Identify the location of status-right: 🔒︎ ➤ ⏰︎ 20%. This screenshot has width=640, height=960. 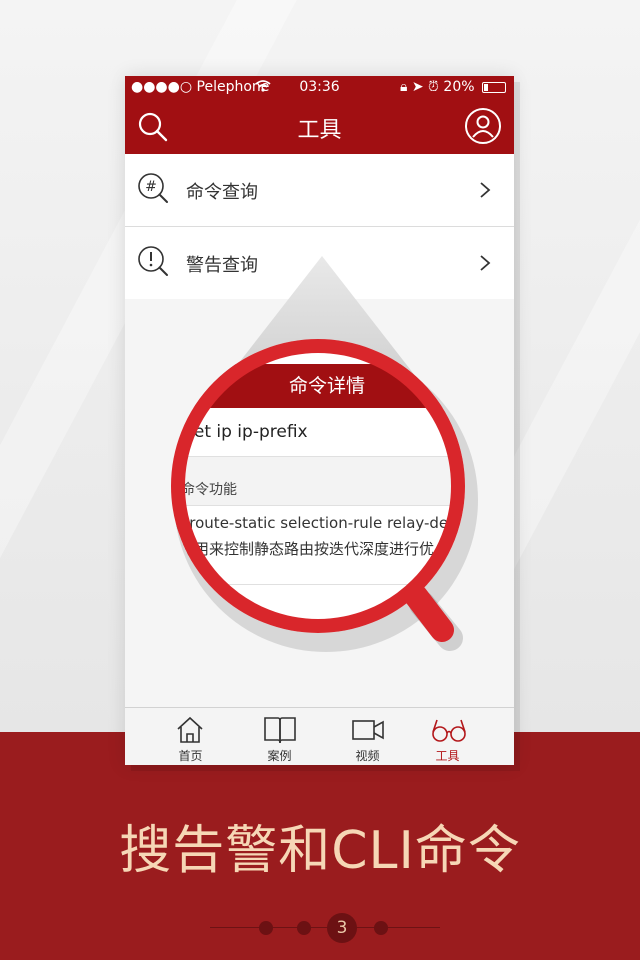
(453, 87).